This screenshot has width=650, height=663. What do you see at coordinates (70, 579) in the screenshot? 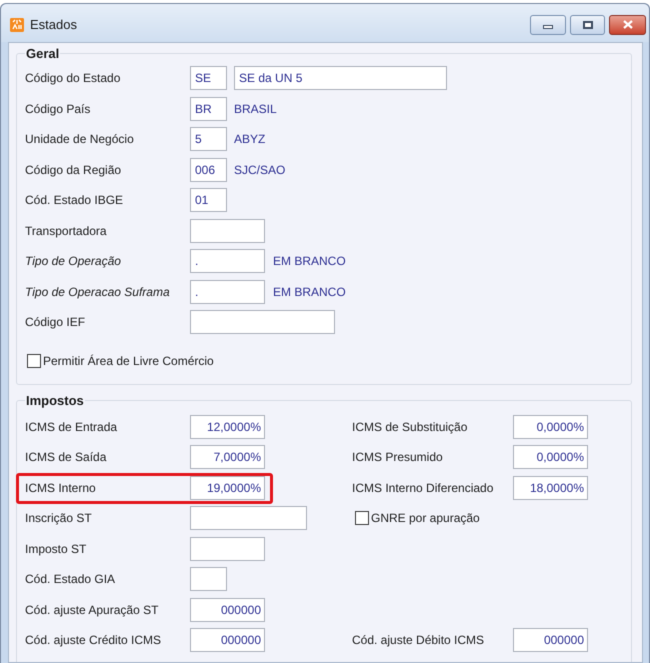
I see `field-label: Cód. Estado GIA` at bounding box center [70, 579].